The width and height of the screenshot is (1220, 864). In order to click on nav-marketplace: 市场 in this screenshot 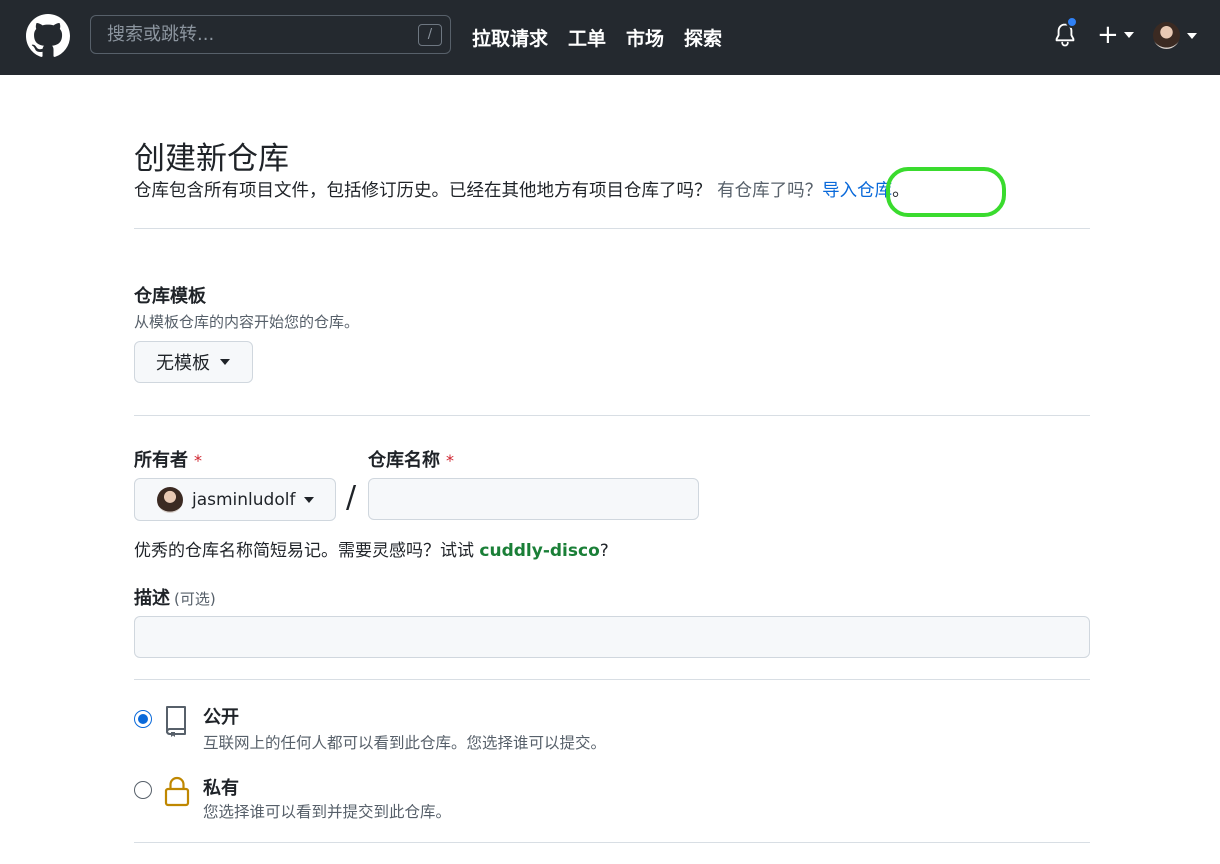, I will do `click(645, 37)`.